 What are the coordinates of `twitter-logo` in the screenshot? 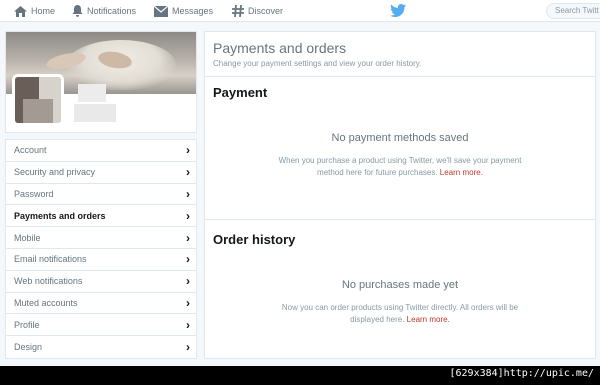 It's located at (398, 13).